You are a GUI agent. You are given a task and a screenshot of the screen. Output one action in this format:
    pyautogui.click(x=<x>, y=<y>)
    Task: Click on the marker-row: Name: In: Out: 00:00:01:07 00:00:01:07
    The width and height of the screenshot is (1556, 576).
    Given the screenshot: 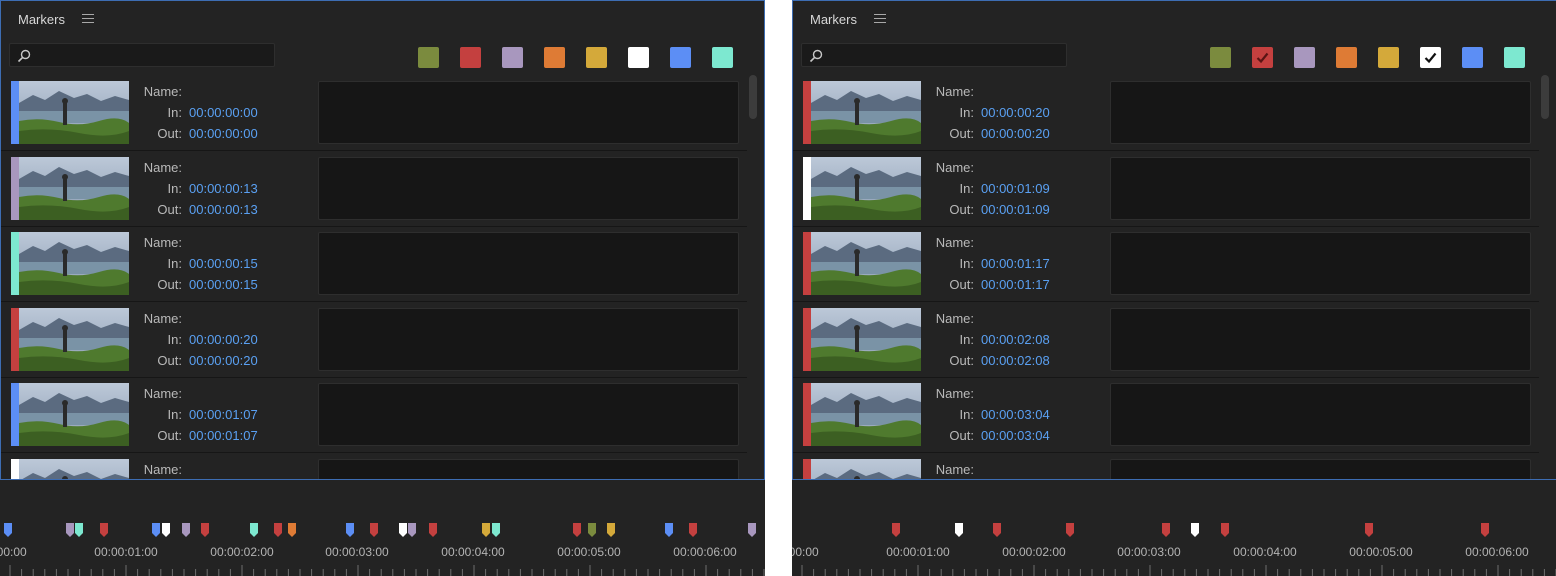 What is the action you would take?
    pyautogui.click(x=374, y=415)
    